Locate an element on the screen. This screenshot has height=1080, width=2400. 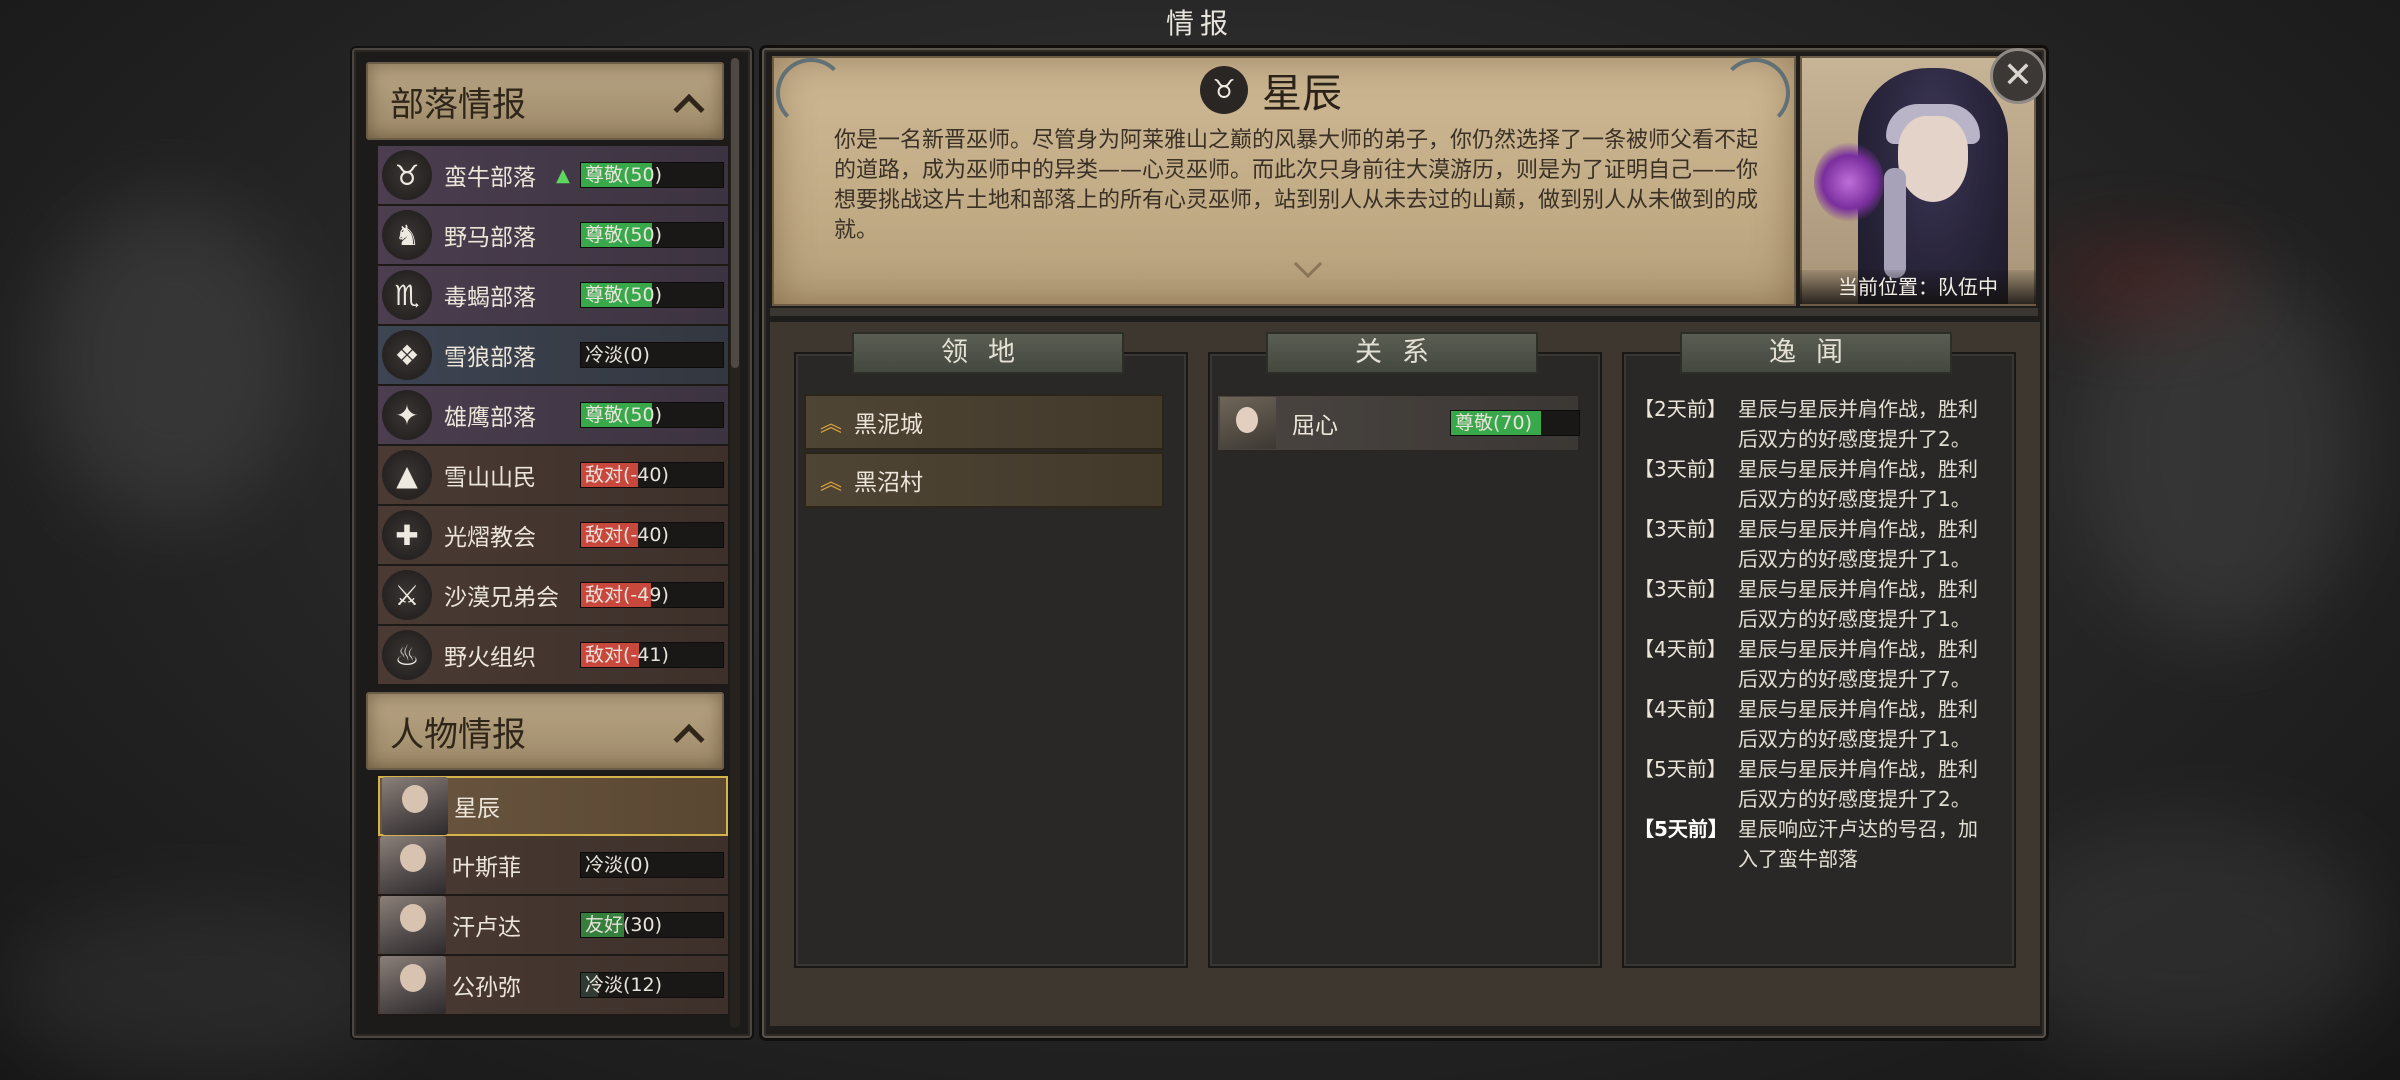
tribe-row: ⚔ 沙漠兄弟会 敌对(-49) is located at coordinates (553, 596).